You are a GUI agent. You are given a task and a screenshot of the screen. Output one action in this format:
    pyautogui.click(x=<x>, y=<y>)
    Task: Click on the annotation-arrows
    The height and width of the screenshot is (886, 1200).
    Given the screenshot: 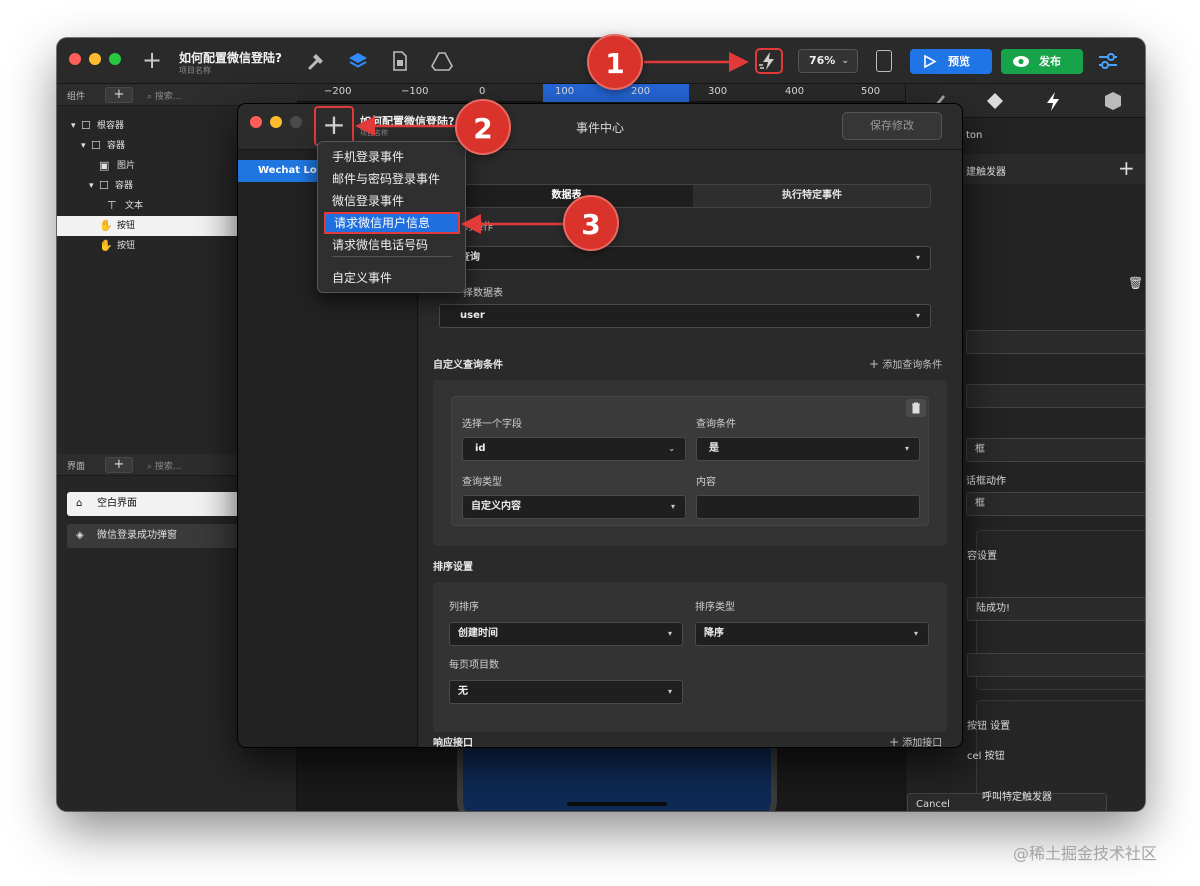 What is the action you would take?
    pyautogui.click(x=552, y=143)
    